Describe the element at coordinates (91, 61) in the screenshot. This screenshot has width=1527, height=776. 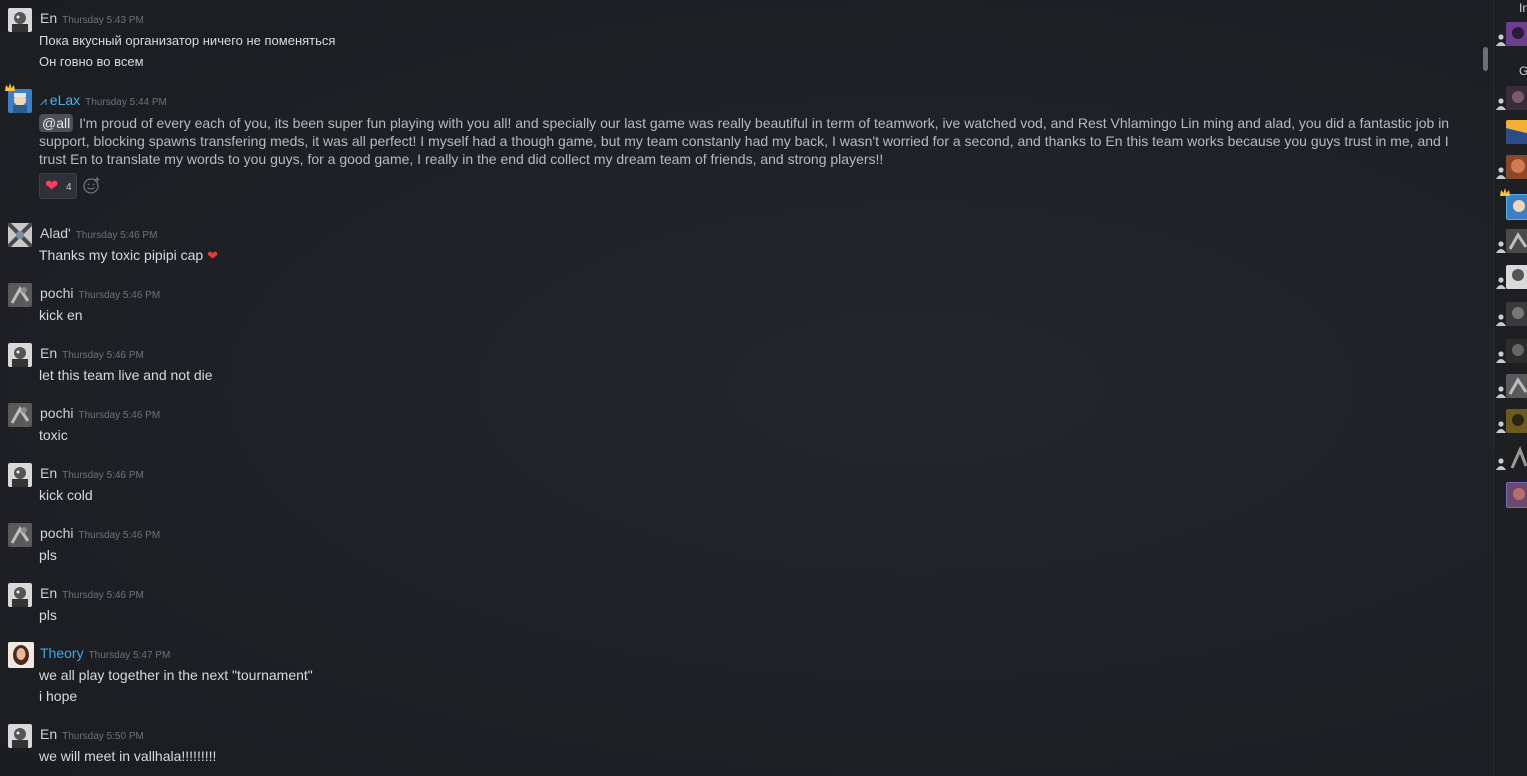
I see `message-line: Он говно во всем` at that location.